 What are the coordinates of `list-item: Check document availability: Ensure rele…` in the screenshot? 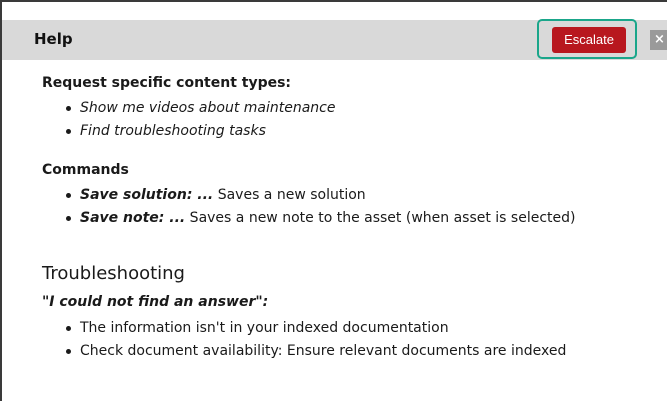 It's located at (316, 351).